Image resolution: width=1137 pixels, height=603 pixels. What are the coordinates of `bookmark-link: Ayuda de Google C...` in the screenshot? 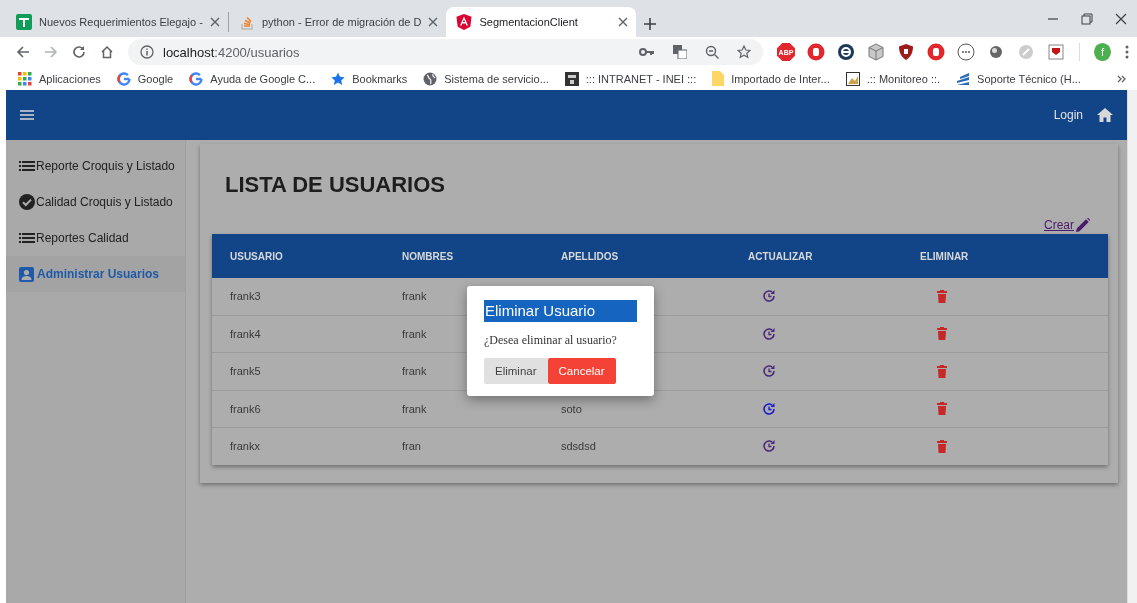 It's located at (263, 78).